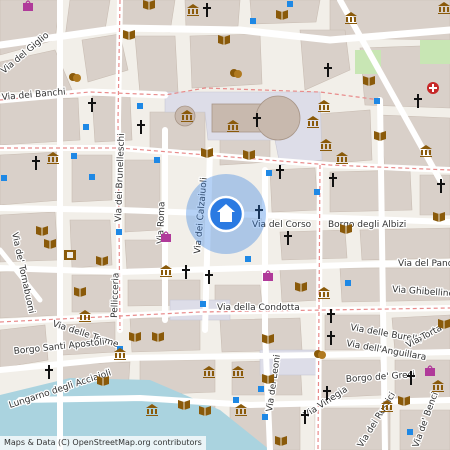  What do you see at coordinates (367, 225) in the screenshot?
I see `street-label-albizi: Borgo degli Albizi` at bounding box center [367, 225].